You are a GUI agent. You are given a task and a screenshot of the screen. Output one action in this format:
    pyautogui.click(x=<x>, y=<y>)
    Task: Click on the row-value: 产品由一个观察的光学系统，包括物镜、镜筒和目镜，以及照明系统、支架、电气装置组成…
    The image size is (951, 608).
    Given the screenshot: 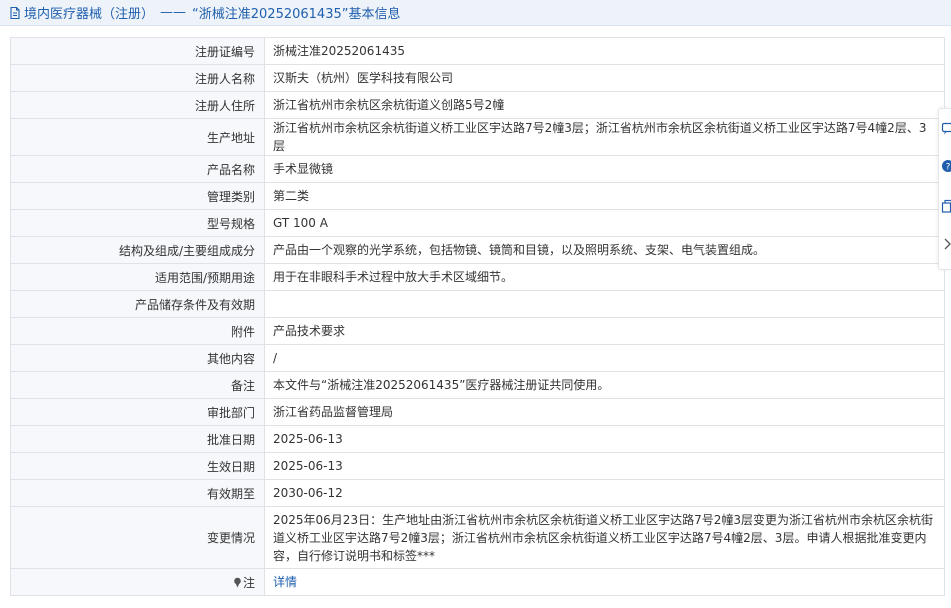 What is the action you would take?
    pyautogui.click(x=604, y=250)
    